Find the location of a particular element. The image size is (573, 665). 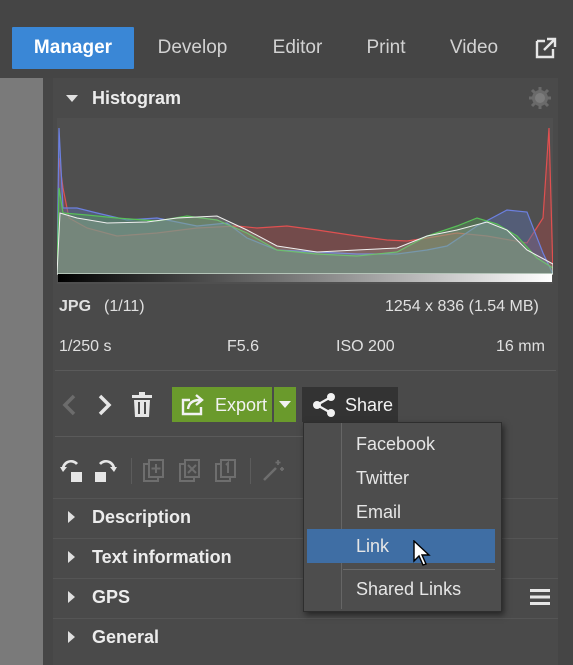

mouse-cursor-icon is located at coordinates (422, 553).